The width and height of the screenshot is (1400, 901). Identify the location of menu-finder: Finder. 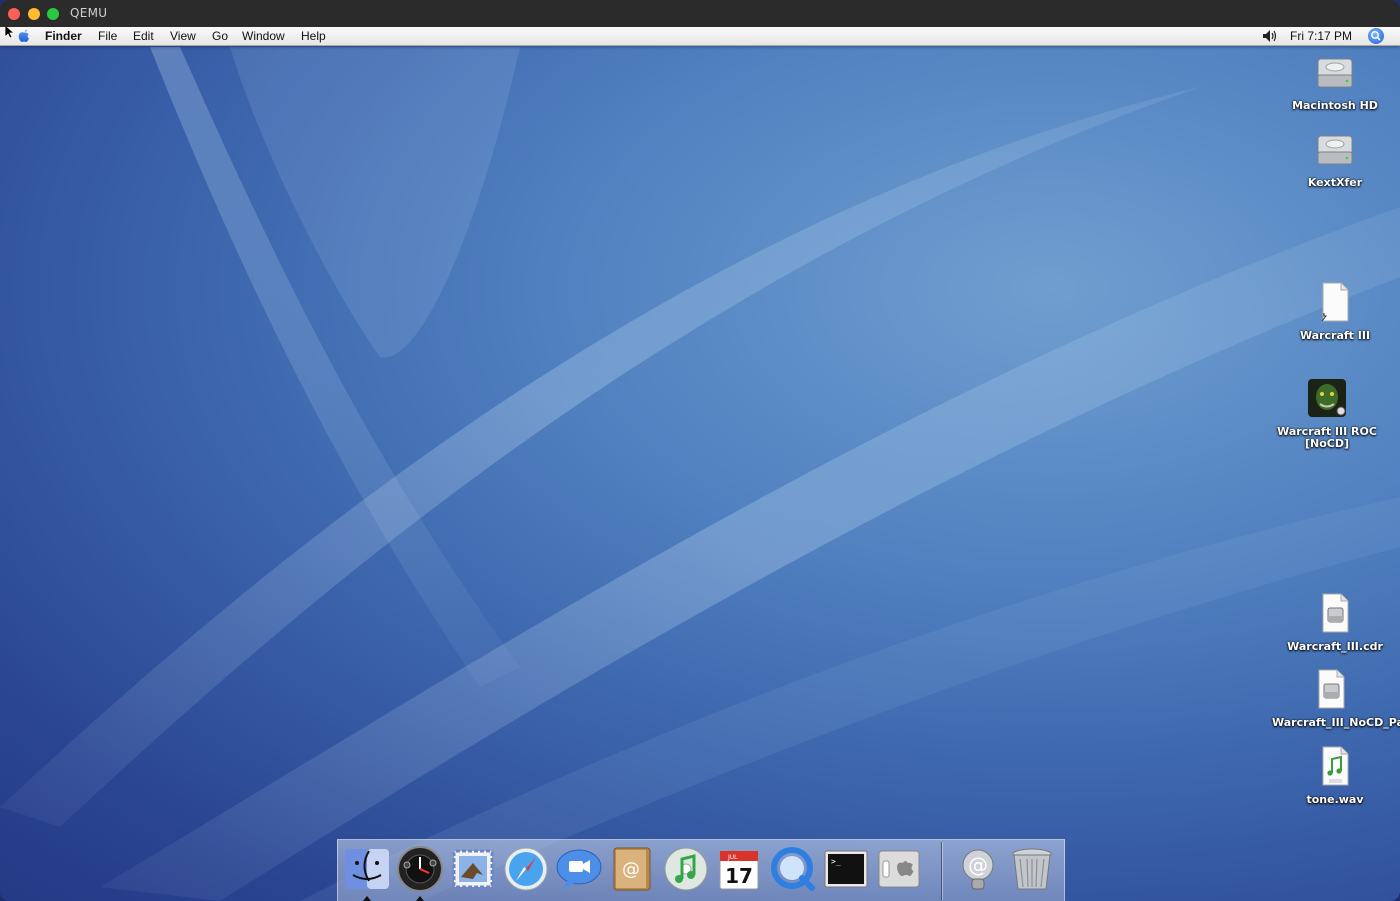
(63, 36).